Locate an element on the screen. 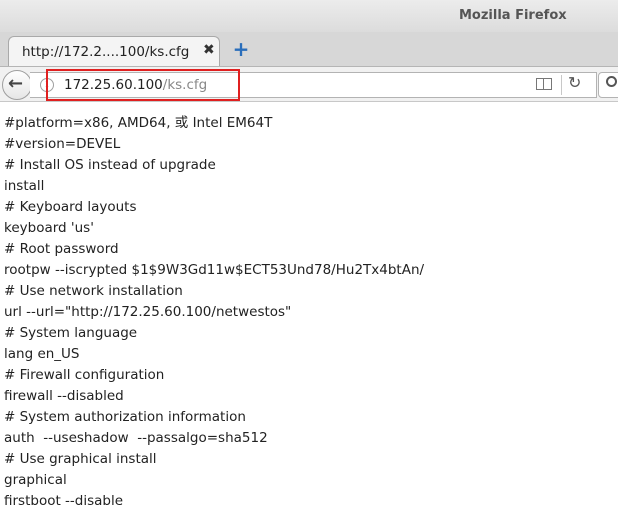  content-line: # System language is located at coordinates (71, 333).